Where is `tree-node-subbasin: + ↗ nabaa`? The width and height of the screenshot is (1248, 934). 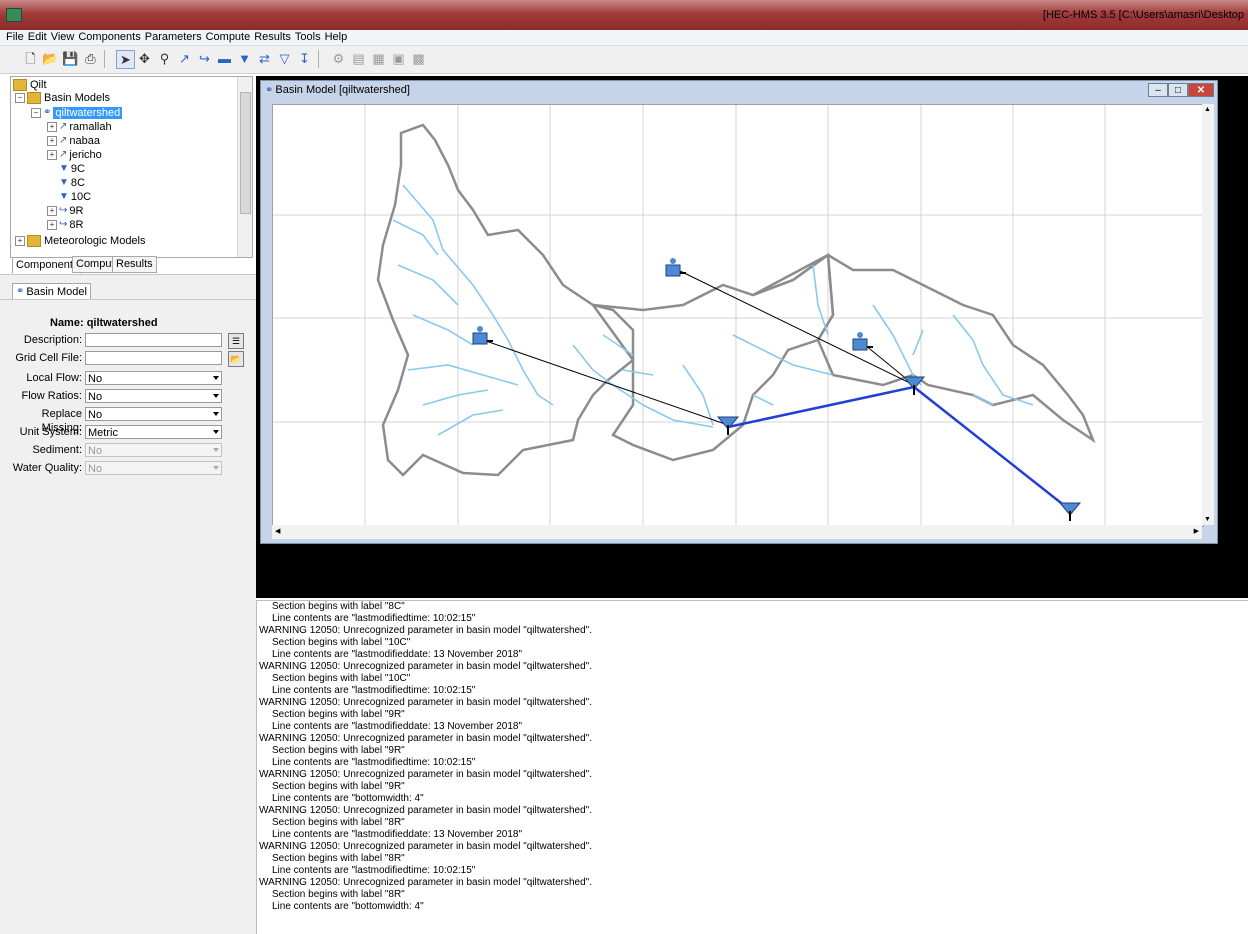 tree-node-subbasin: + ↗ nabaa is located at coordinates (73, 141).